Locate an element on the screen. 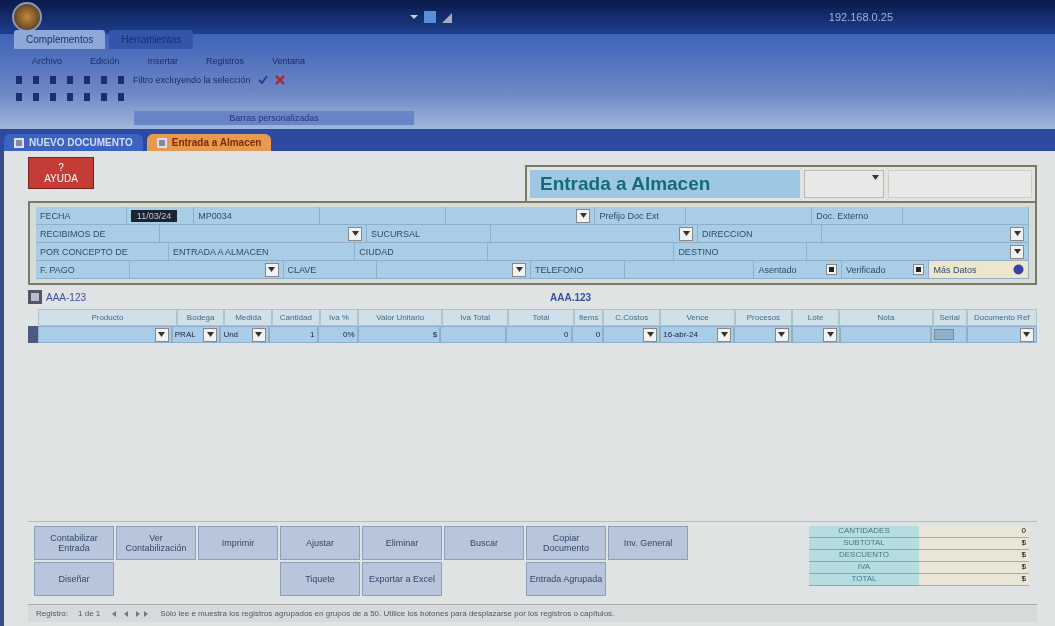 Image resolution: width=1055 pixels, height=626 pixels. menu-item: Archivo is located at coordinates (47, 61).